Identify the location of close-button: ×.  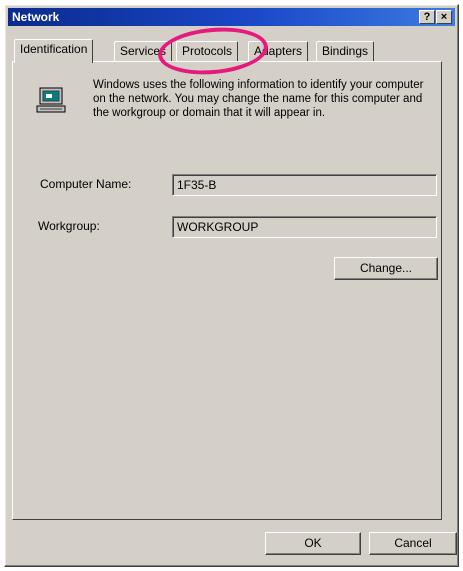
(444, 17).